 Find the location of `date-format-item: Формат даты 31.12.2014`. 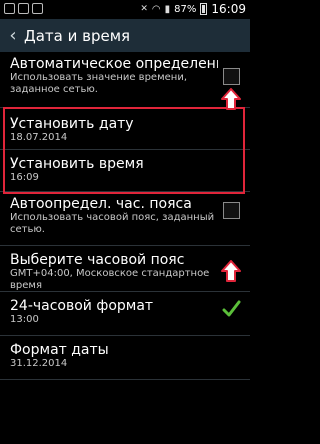

date-format-item: Формат даты 31.12.2014 is located at coordinates (125, 358).